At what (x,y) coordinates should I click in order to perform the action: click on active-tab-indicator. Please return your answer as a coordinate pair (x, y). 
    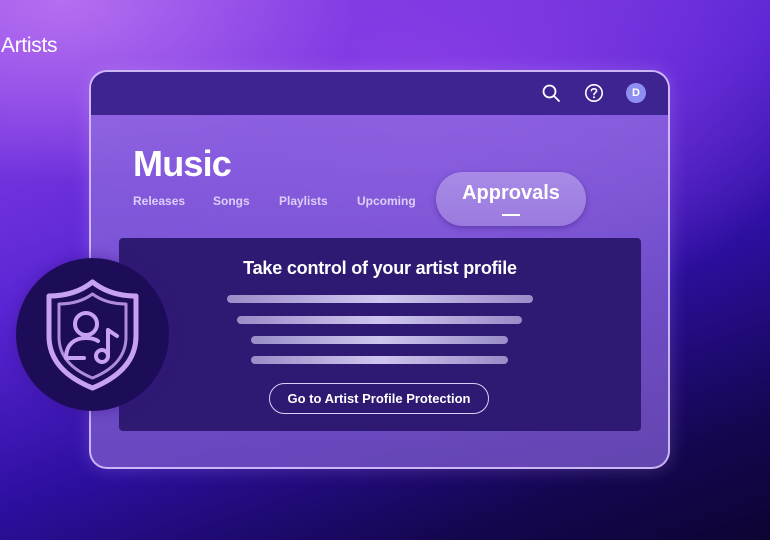
    Looking at the image, I should click on (511, 215).